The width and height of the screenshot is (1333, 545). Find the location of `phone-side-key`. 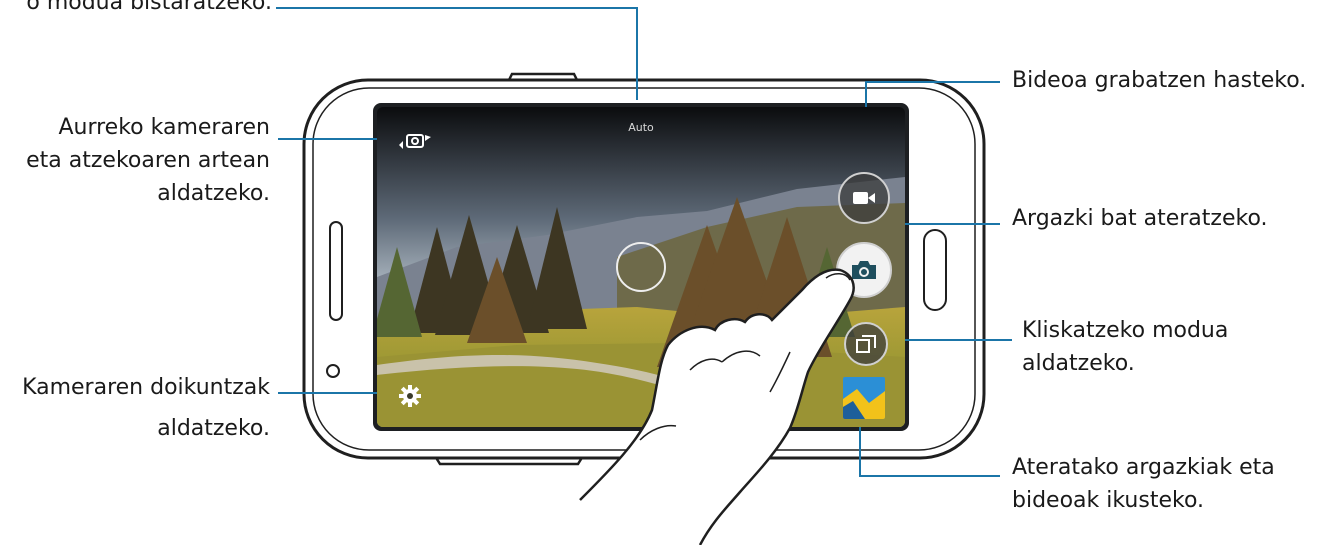

phone-side-key is located at coordinates (336, 271).